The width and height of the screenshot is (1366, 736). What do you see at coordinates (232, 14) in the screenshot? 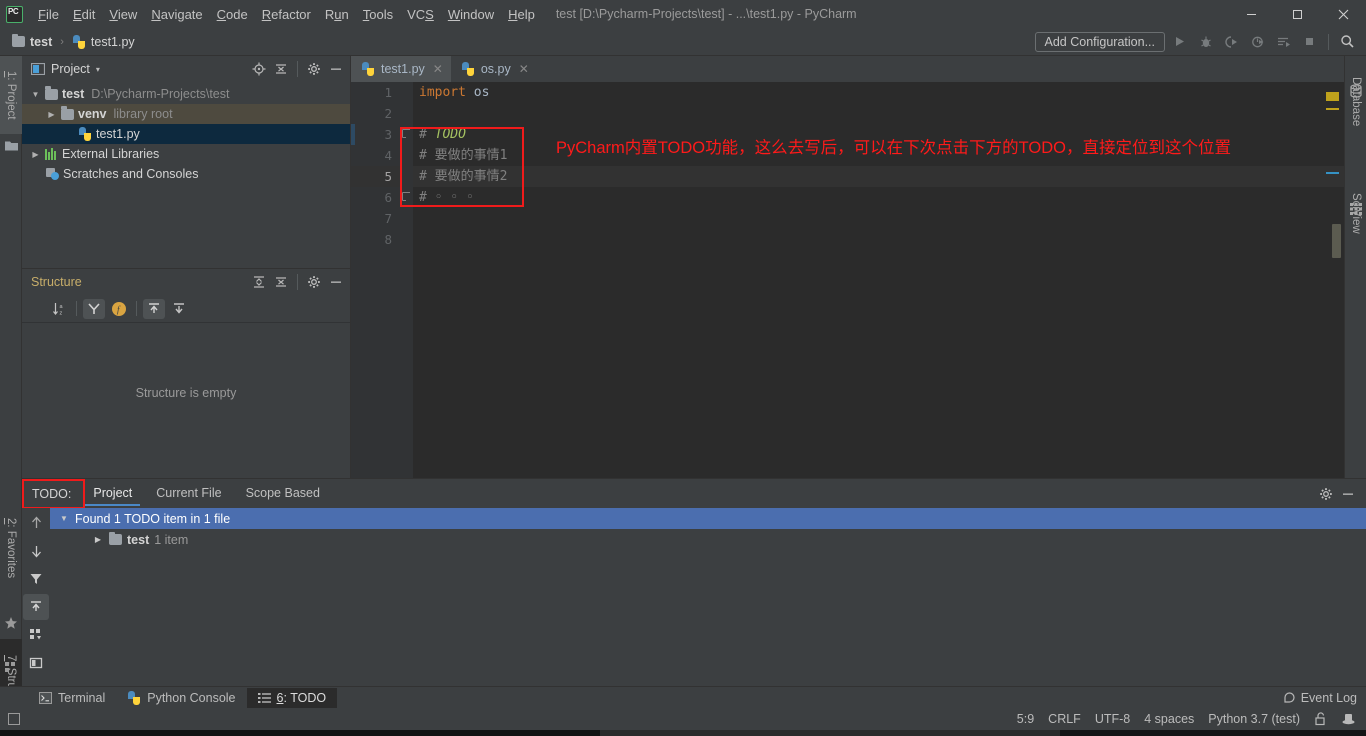
I see `menu-item-code: Code` at bounding box center [232, 14].